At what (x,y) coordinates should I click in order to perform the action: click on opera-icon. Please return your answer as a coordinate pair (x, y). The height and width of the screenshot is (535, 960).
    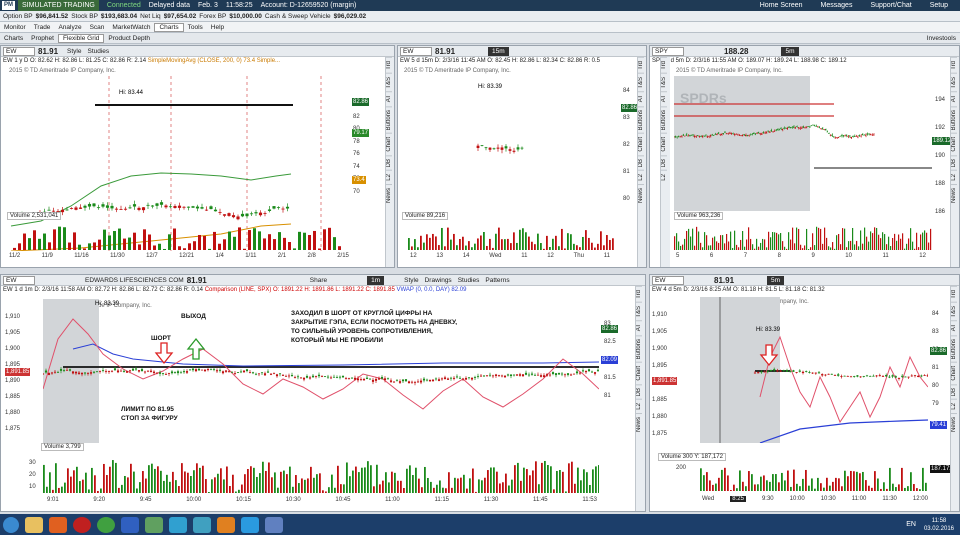
    Looking at the image, I should click on (82, 524).